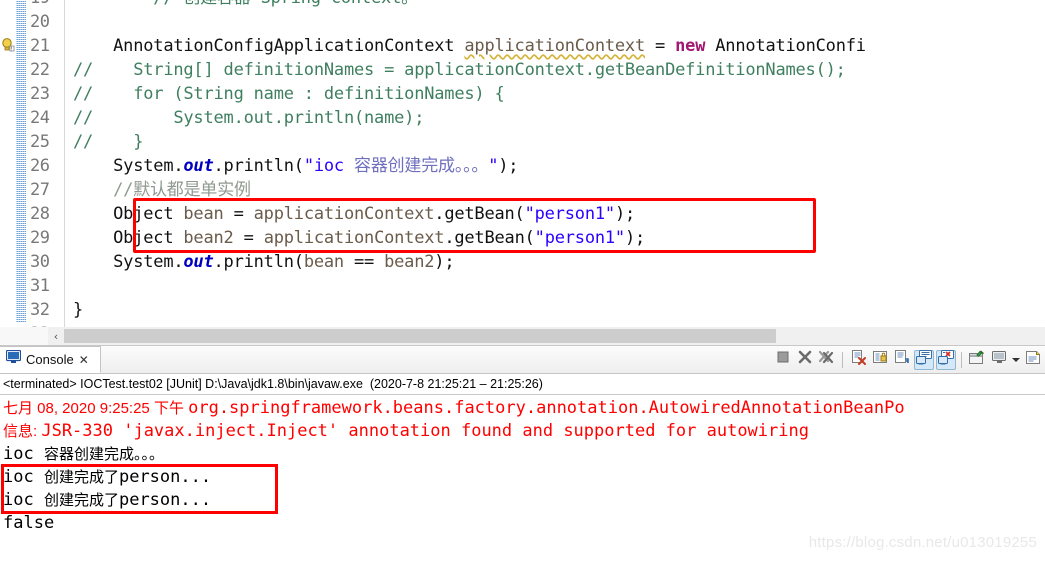 Image resolution: width=1045 pixels, height=572 pixels. Describe the element at coordinates (785, 46) in the screenshot. I see `code-token: AnnotationConfi` at that location.